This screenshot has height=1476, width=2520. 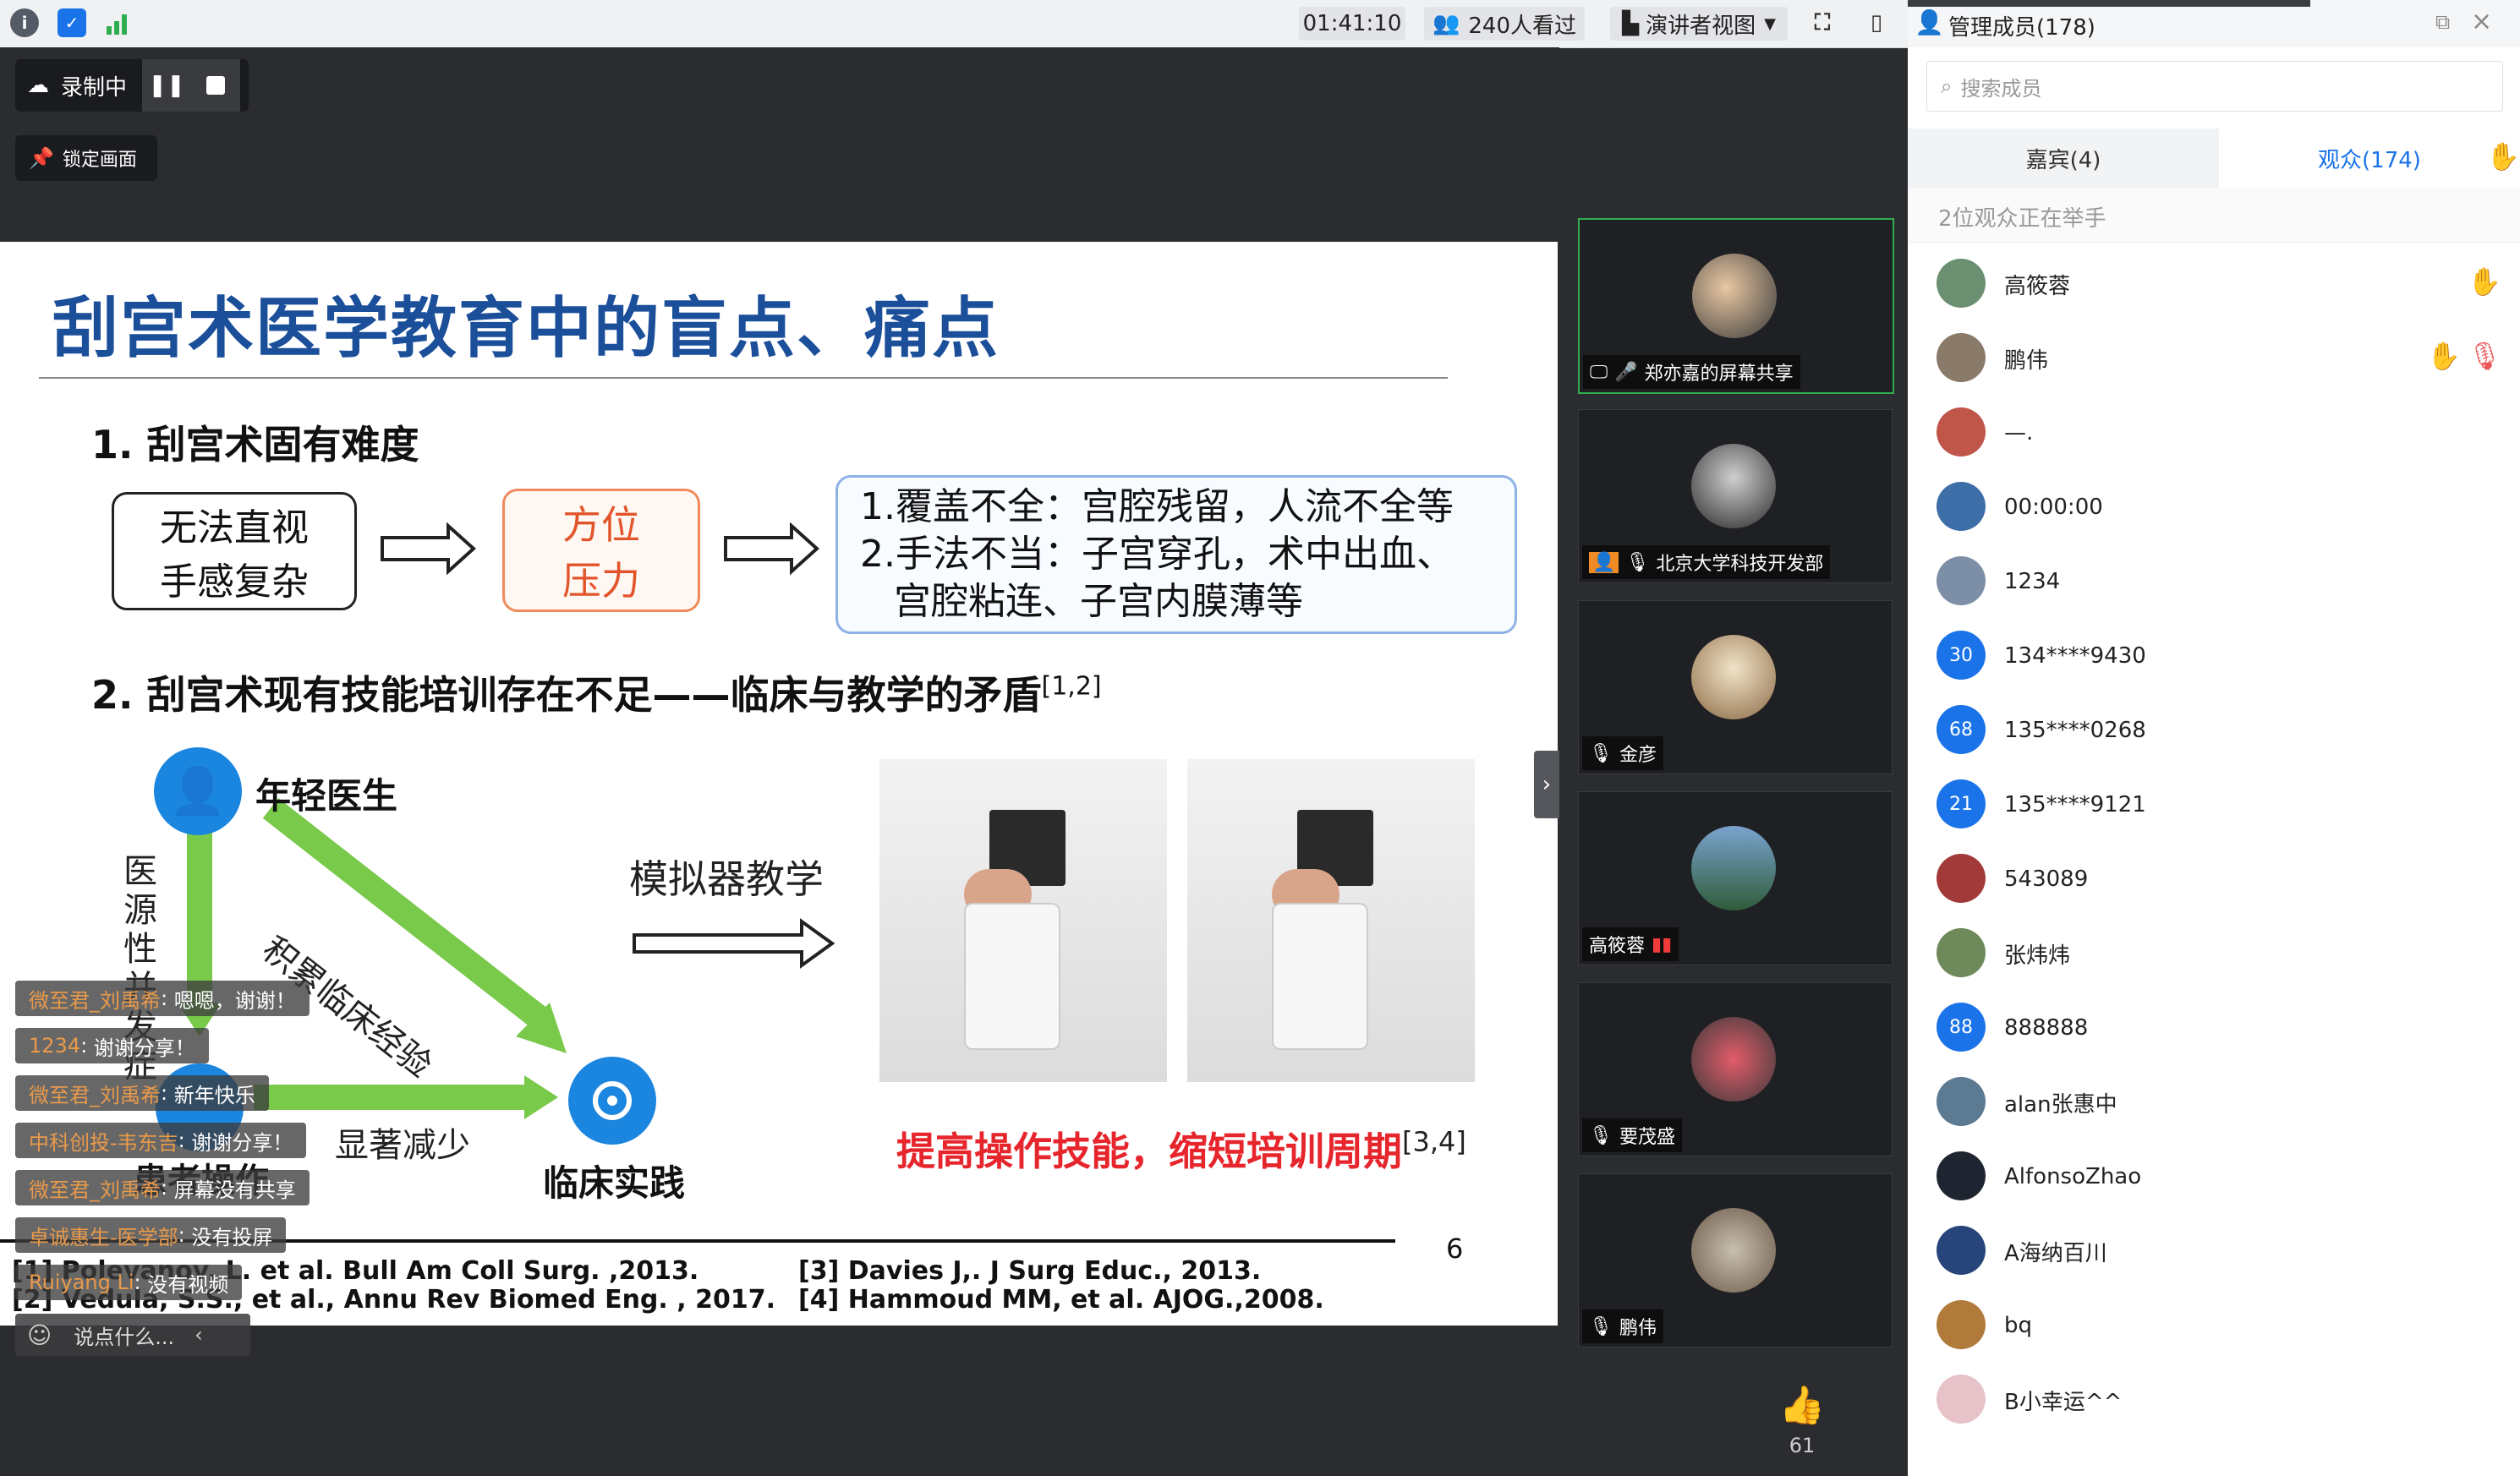 I want to click on people-icon: 👥, so click(x=1446, y=23).